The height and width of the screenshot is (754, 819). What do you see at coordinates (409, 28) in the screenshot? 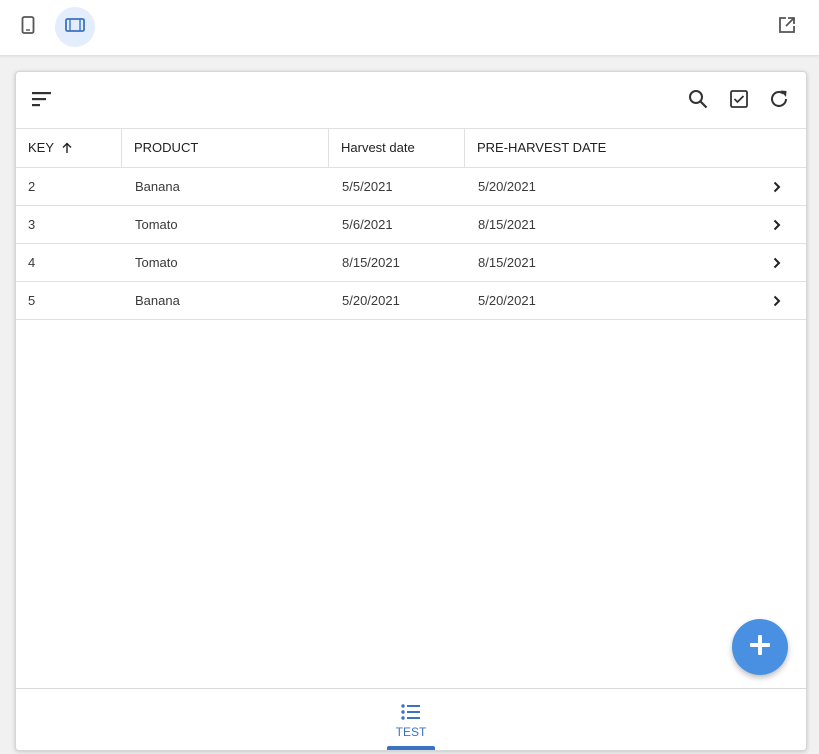
I see `top-bar` at bounding box center [409, 28].